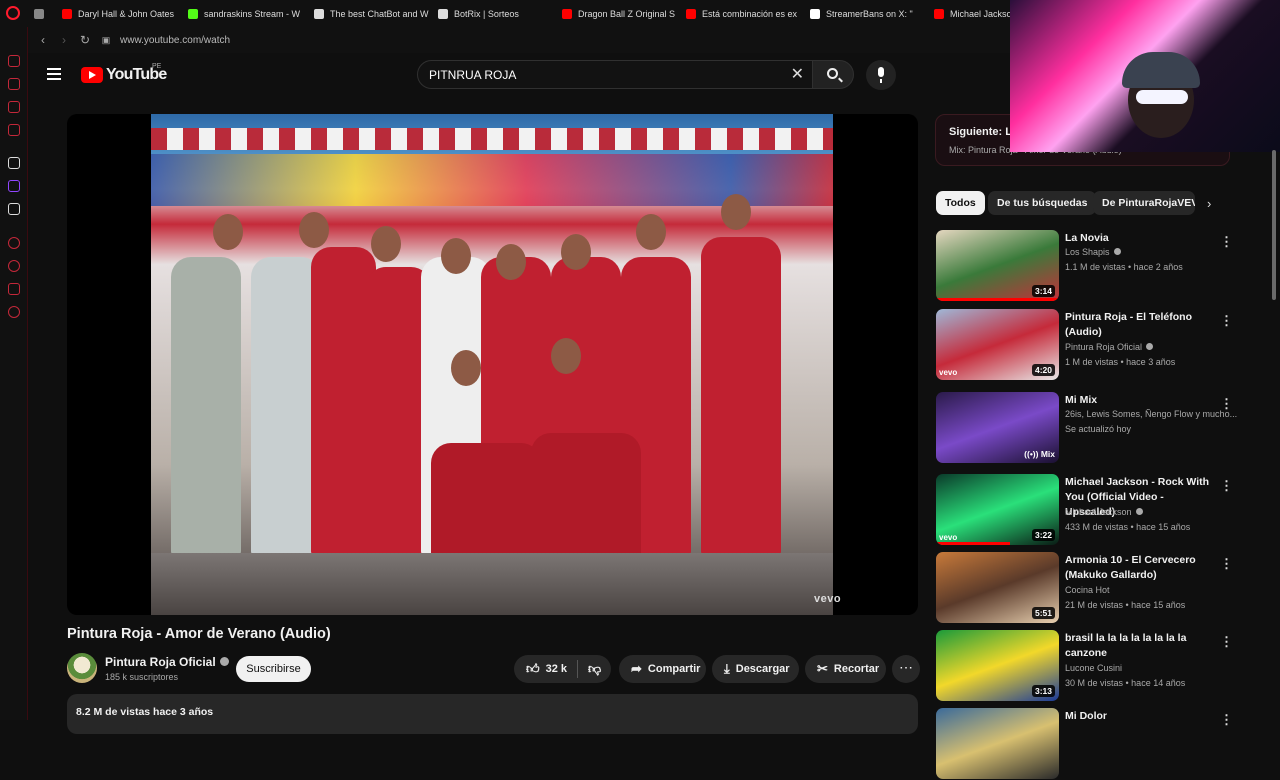  Describe the element at coordinates (594, 669) in the screenshot. I see `thumbs-down-icon: 👎︎` at that location.